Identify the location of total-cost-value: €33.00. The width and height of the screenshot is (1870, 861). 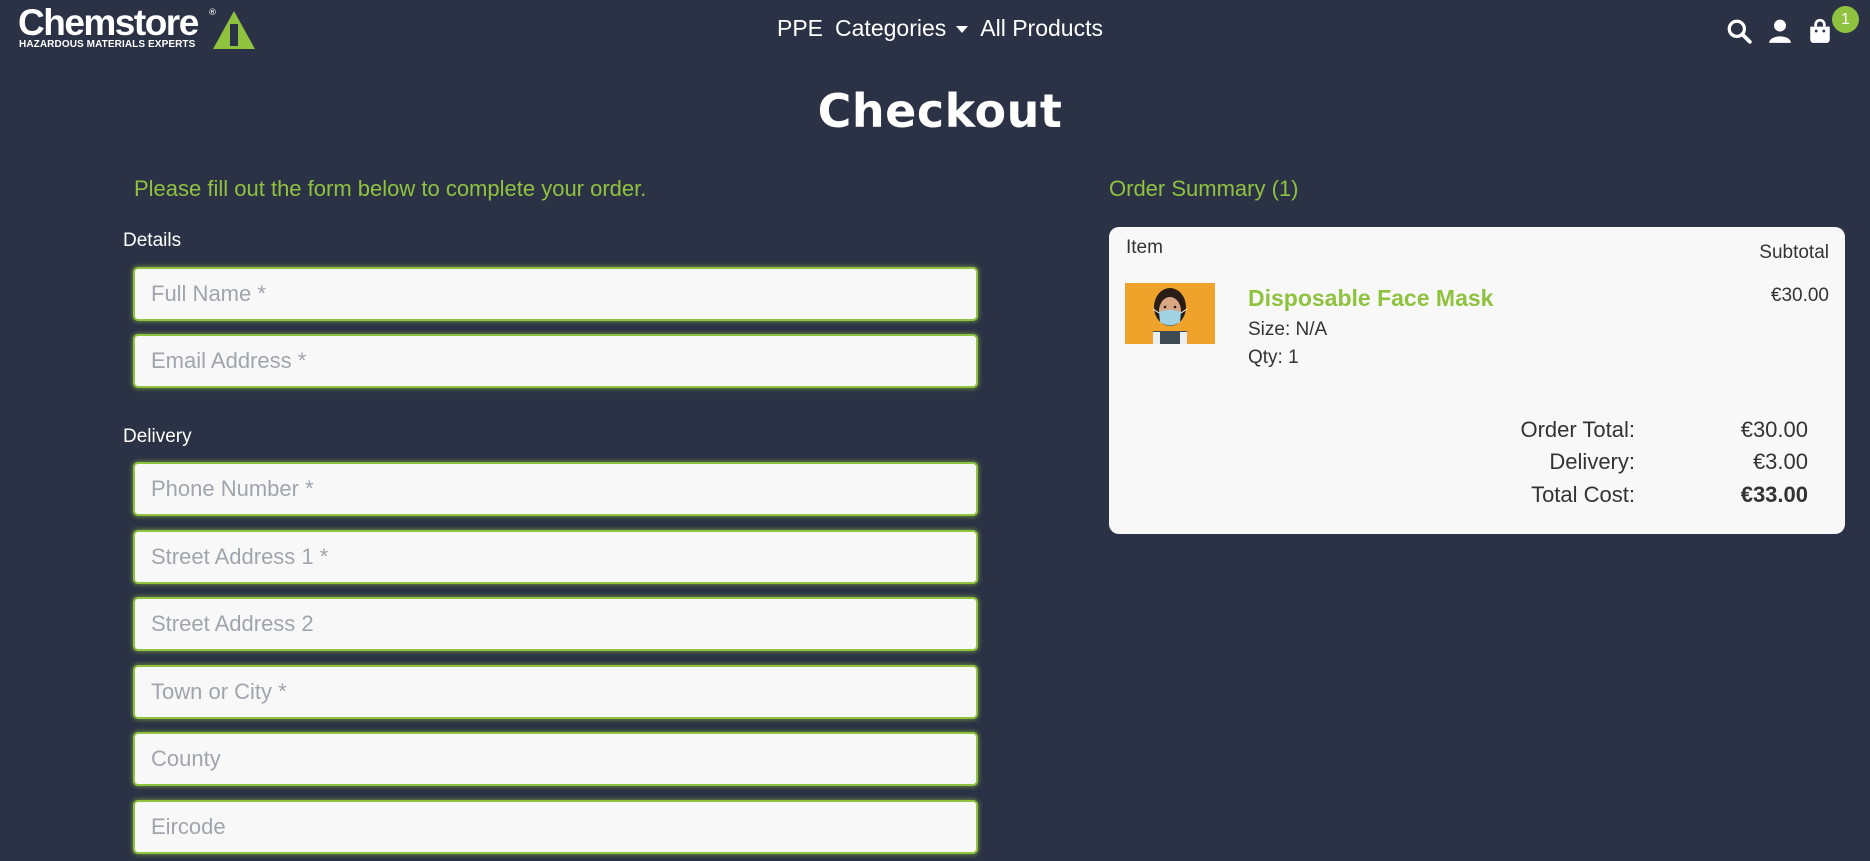
(1774, 494).